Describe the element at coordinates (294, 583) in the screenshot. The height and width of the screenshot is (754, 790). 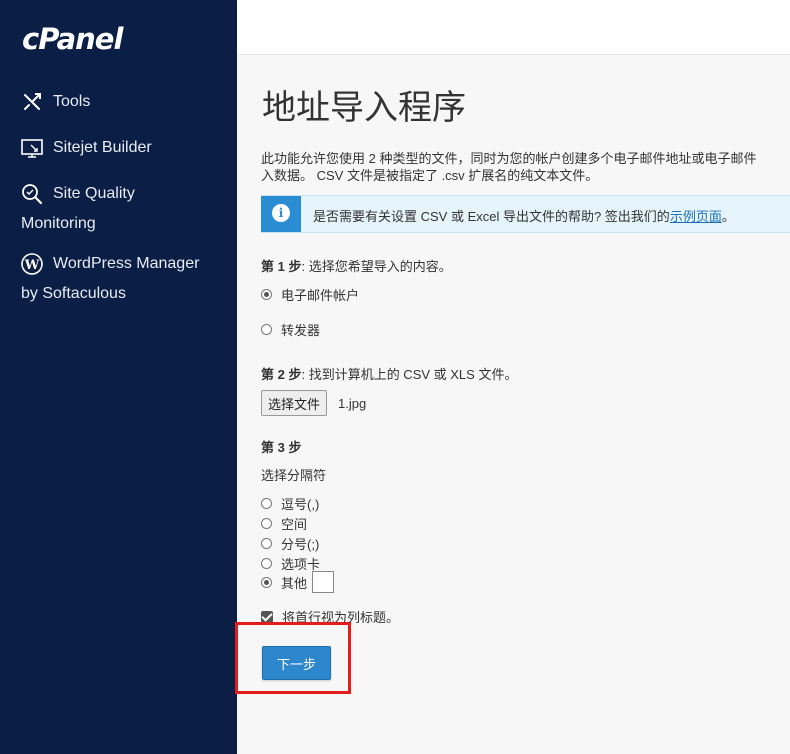
I see `radio-label: 其他` at that location.